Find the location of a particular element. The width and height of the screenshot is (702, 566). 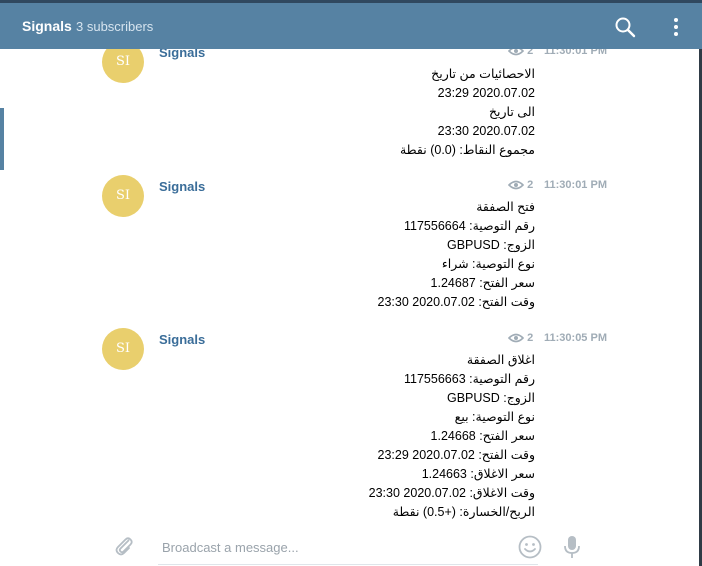

message-line: سعر الفتح: 1.24668 is located at coordinates (482, 436).